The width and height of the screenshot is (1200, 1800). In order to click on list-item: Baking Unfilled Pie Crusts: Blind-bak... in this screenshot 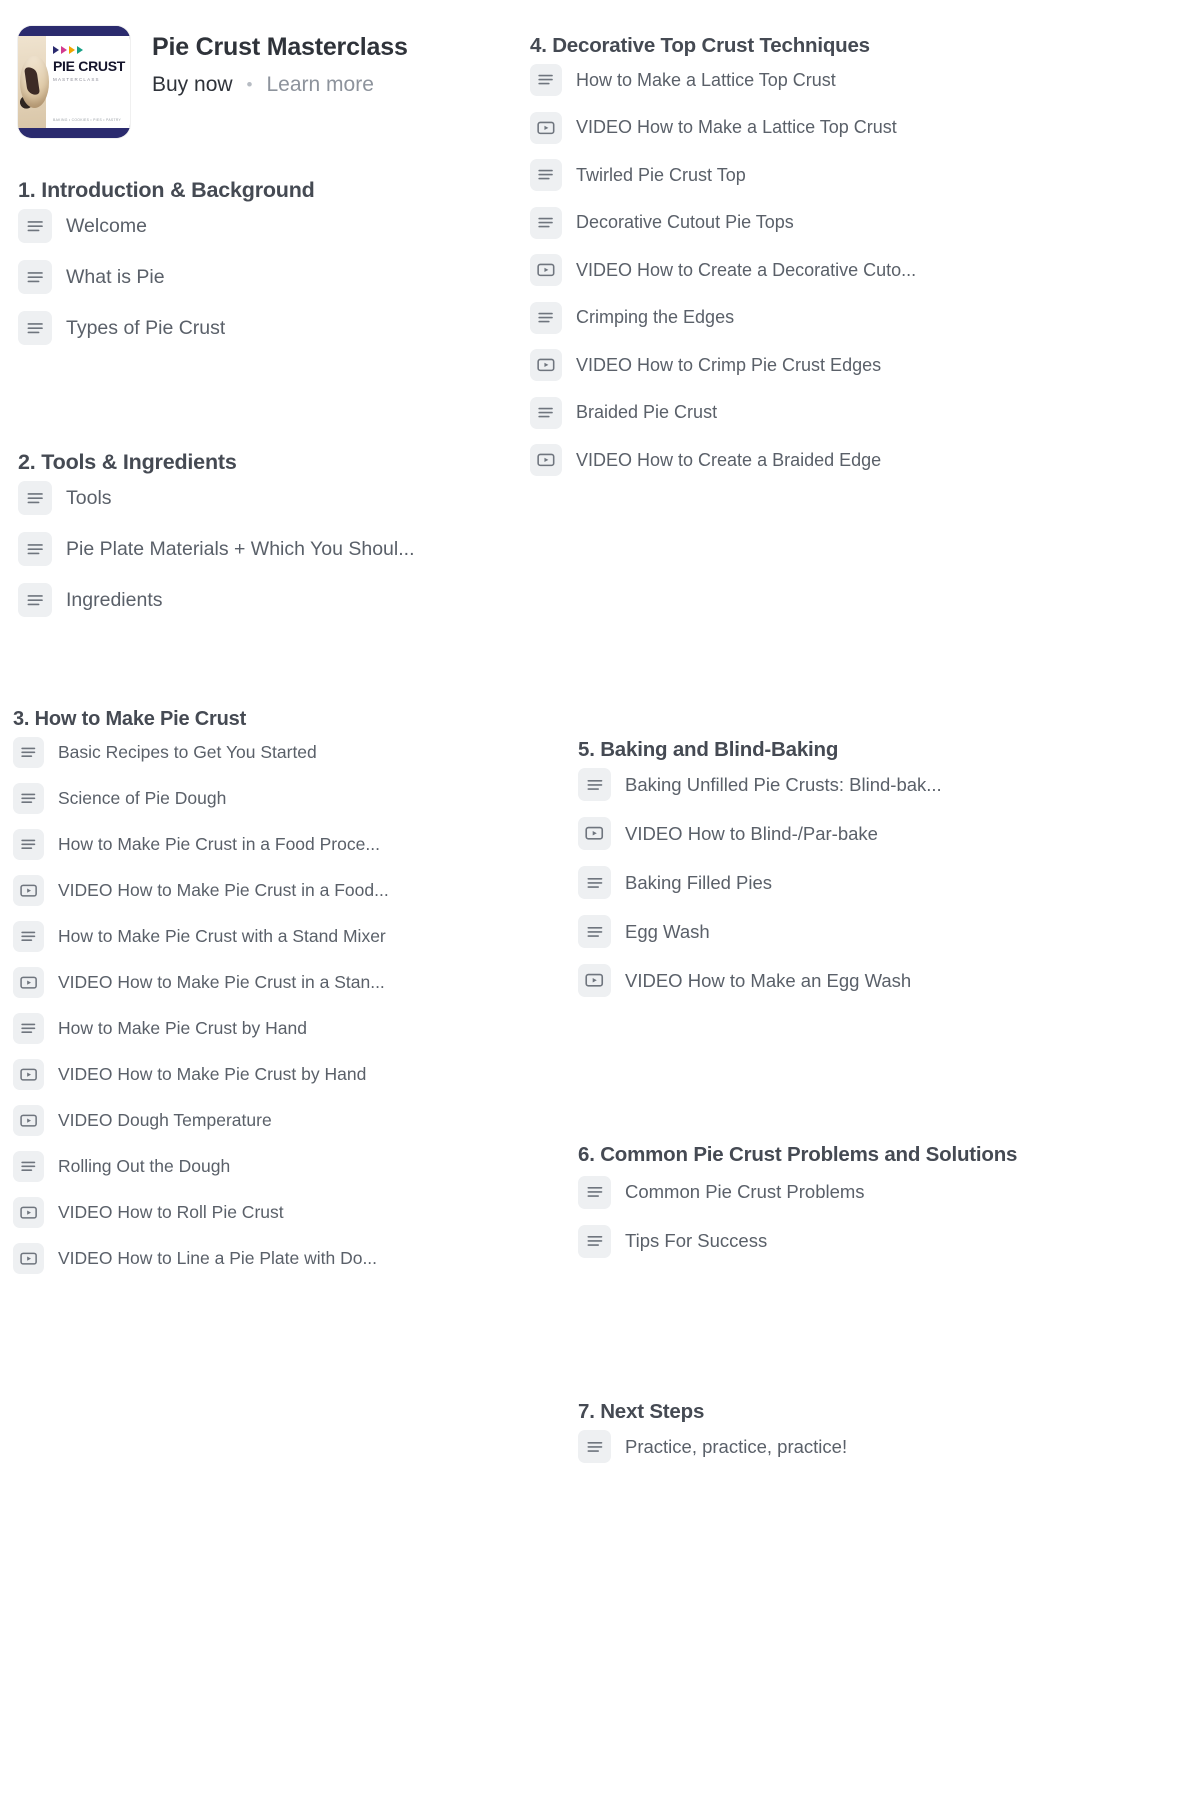, I will do `click(823, 784)`.